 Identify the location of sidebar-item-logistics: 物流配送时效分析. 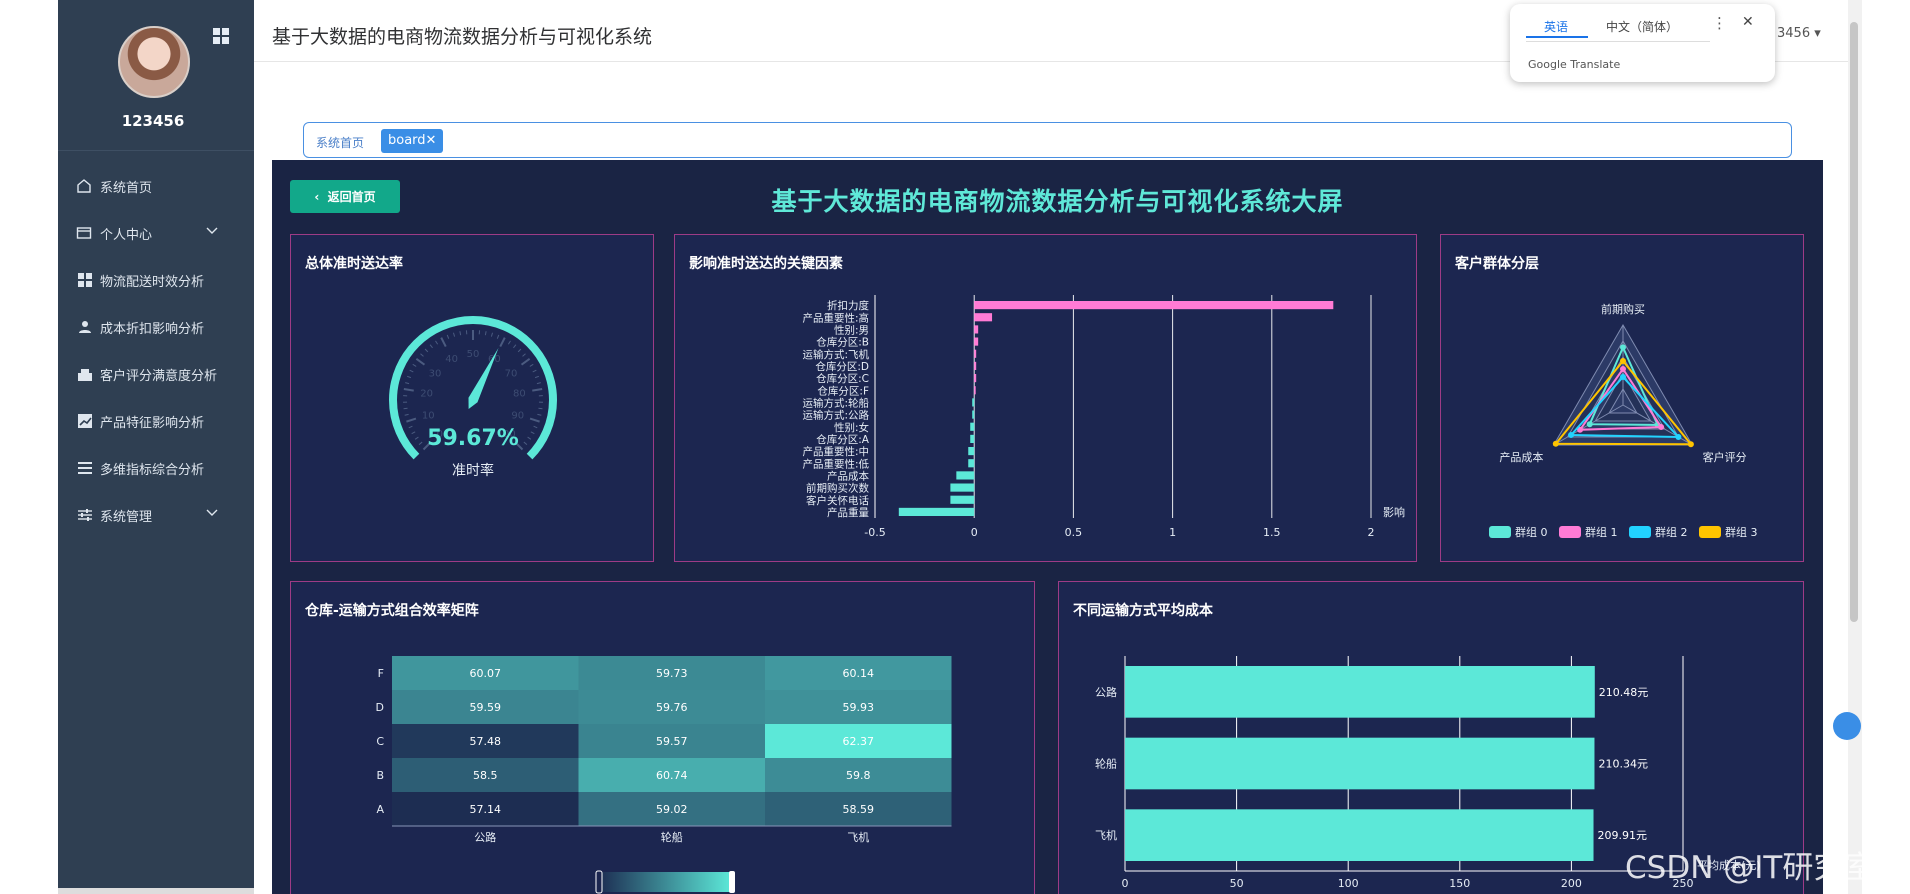
(156, 280).